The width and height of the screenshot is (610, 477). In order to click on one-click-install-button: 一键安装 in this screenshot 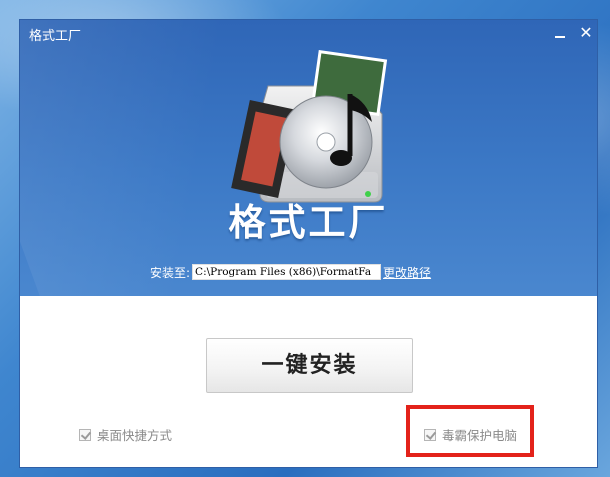, I will do `click(309, 365)`.